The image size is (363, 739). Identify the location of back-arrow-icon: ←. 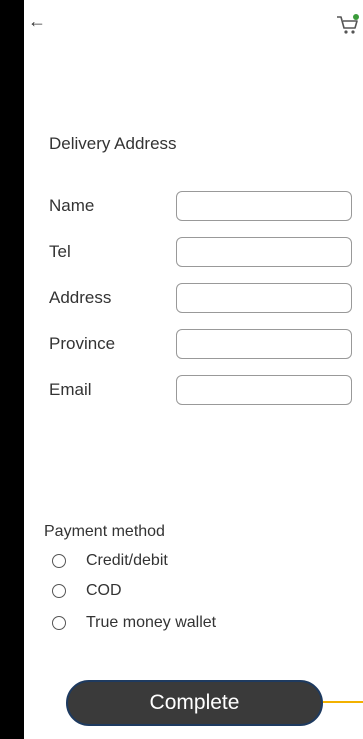
(37, 21).